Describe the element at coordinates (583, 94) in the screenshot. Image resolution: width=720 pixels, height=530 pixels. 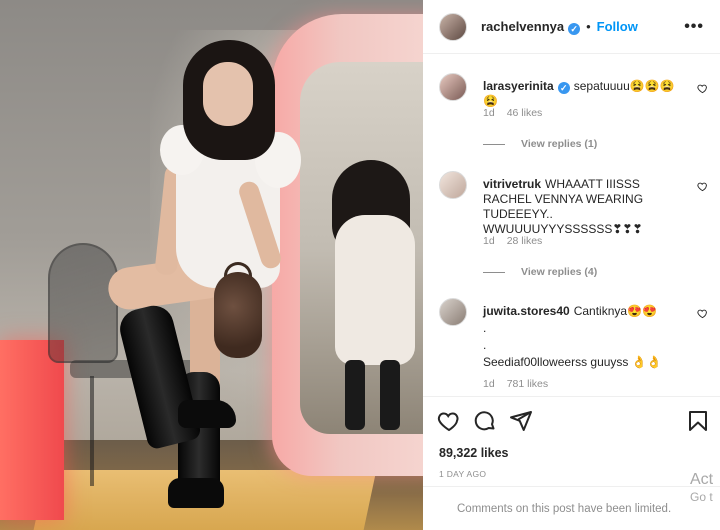
I see `comment-text: larasyerinita ✓ sepatuuuu😫😫😫😫` at that location.